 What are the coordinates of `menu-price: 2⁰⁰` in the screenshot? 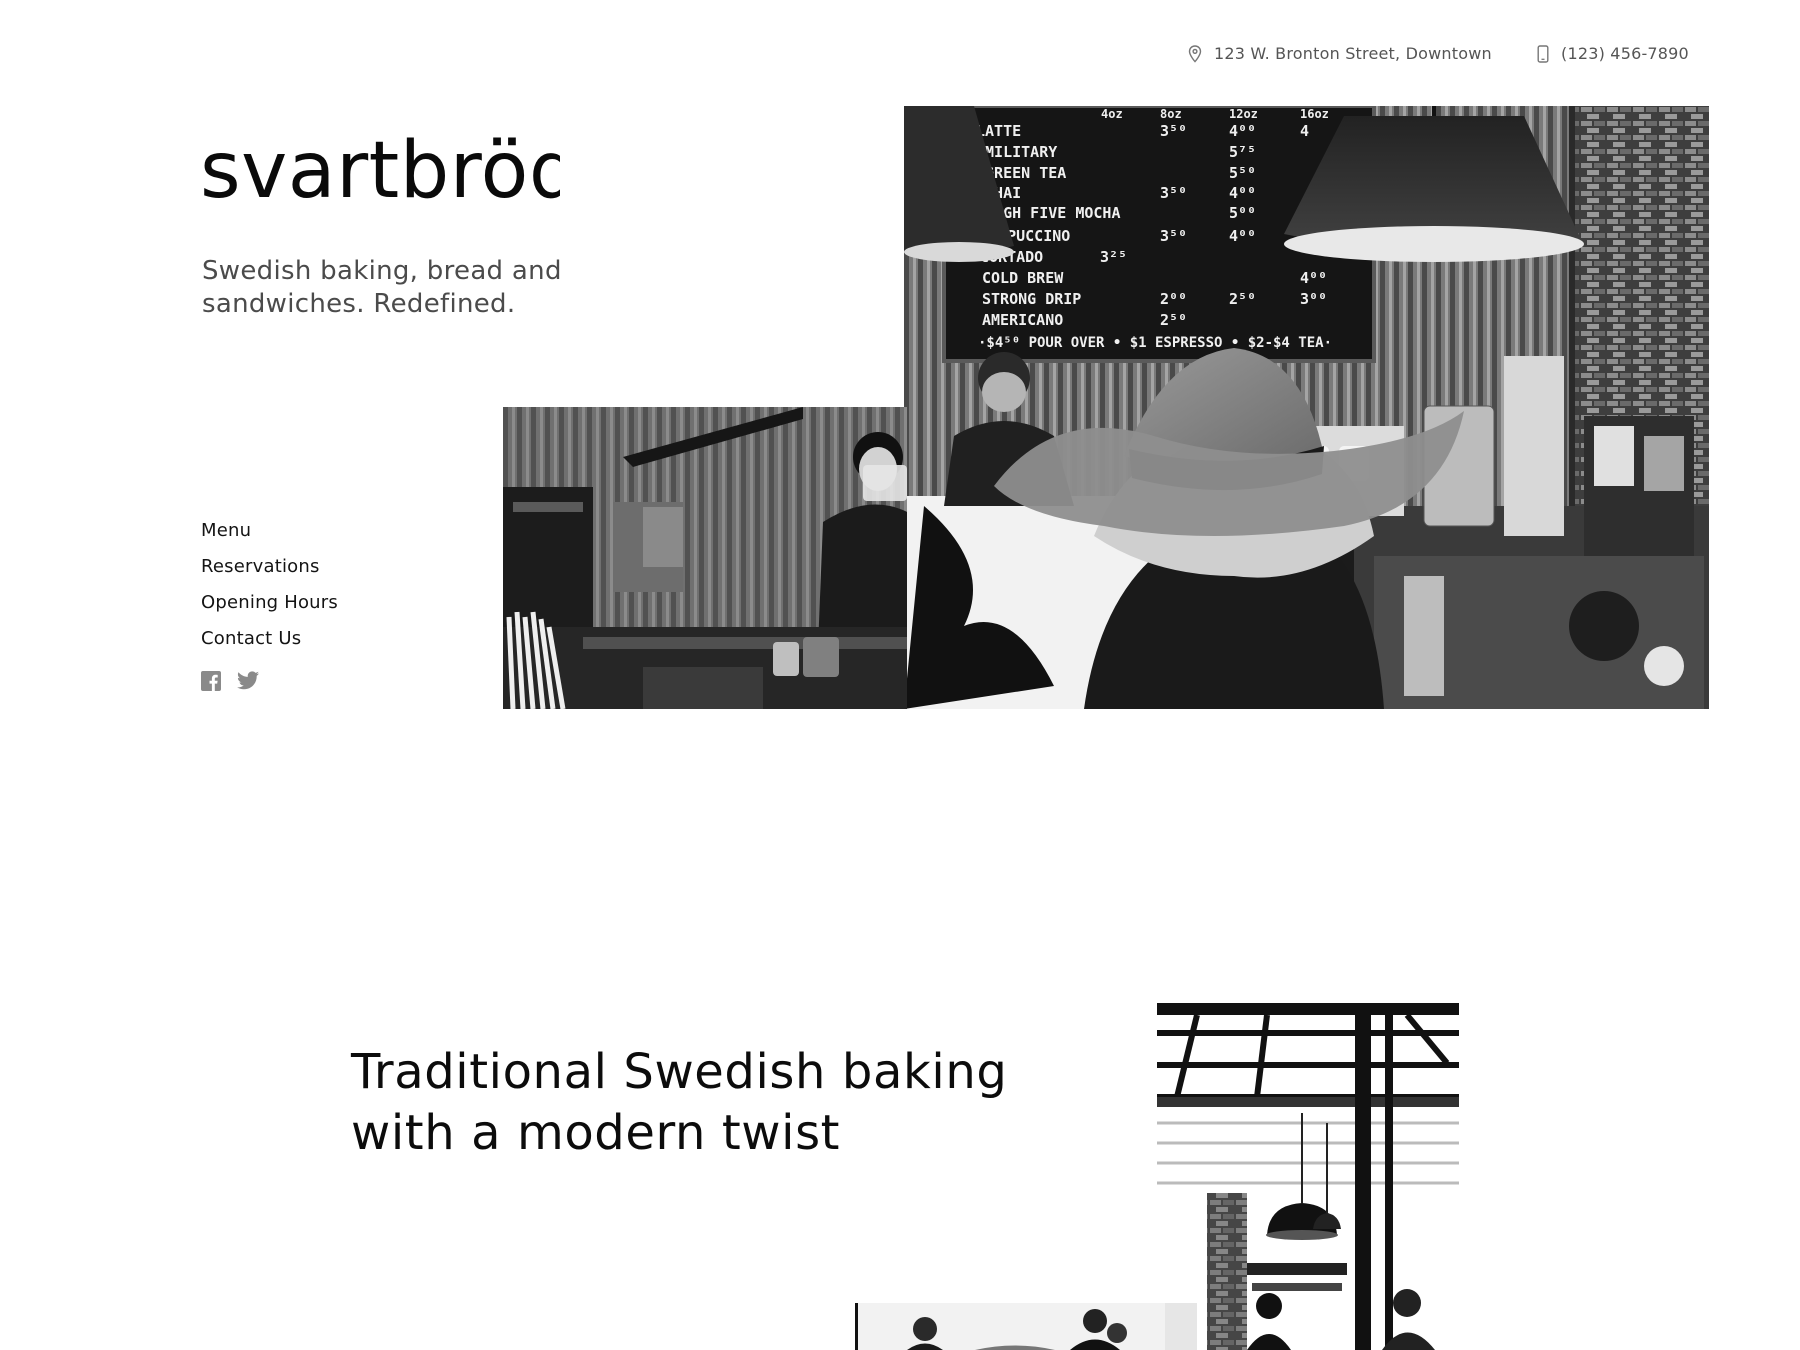 It's located at (1173, 299).